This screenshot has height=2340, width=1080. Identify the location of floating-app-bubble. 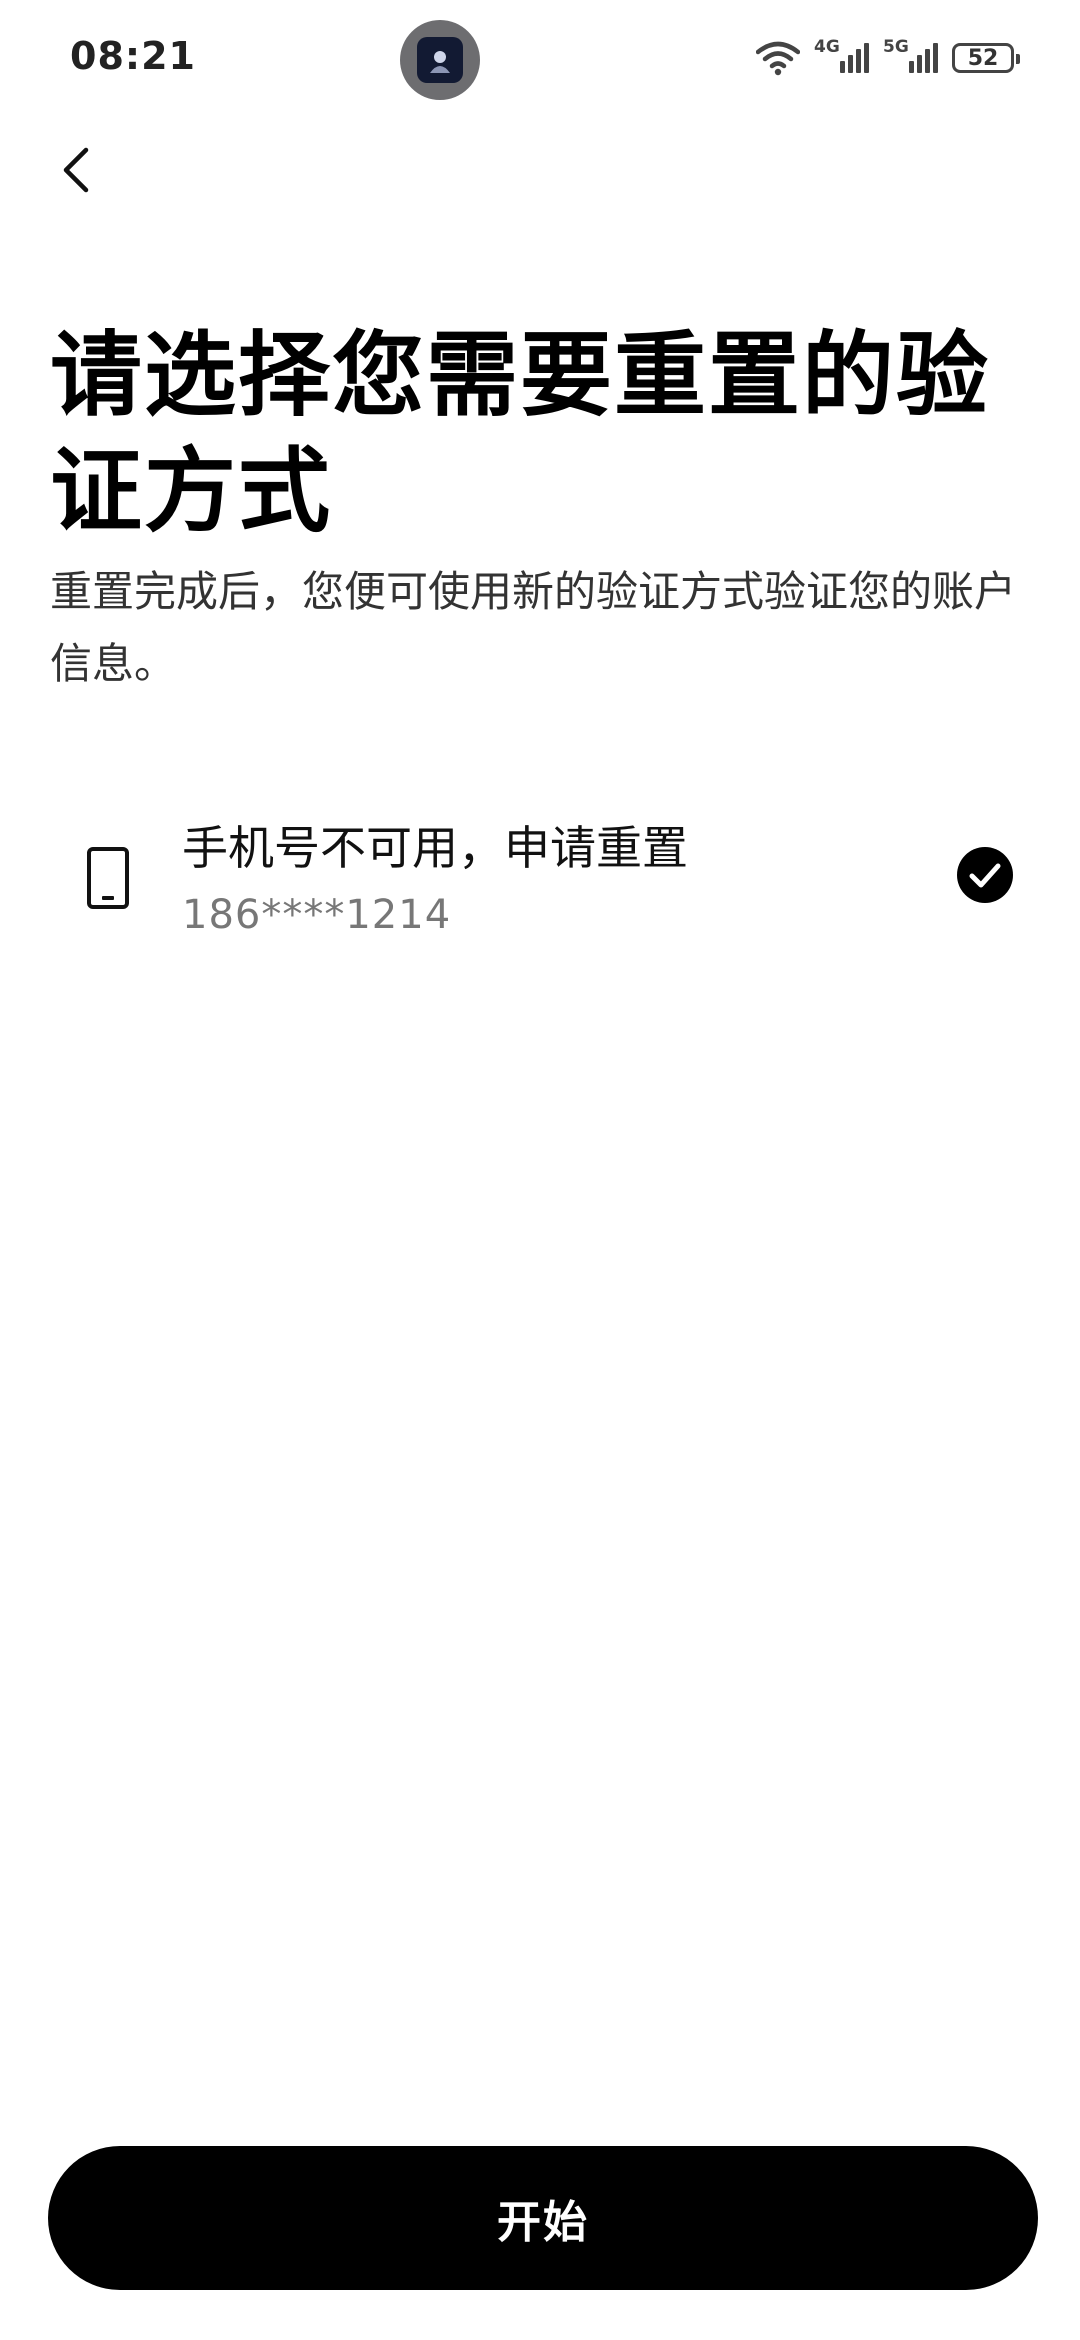
(440, 60).